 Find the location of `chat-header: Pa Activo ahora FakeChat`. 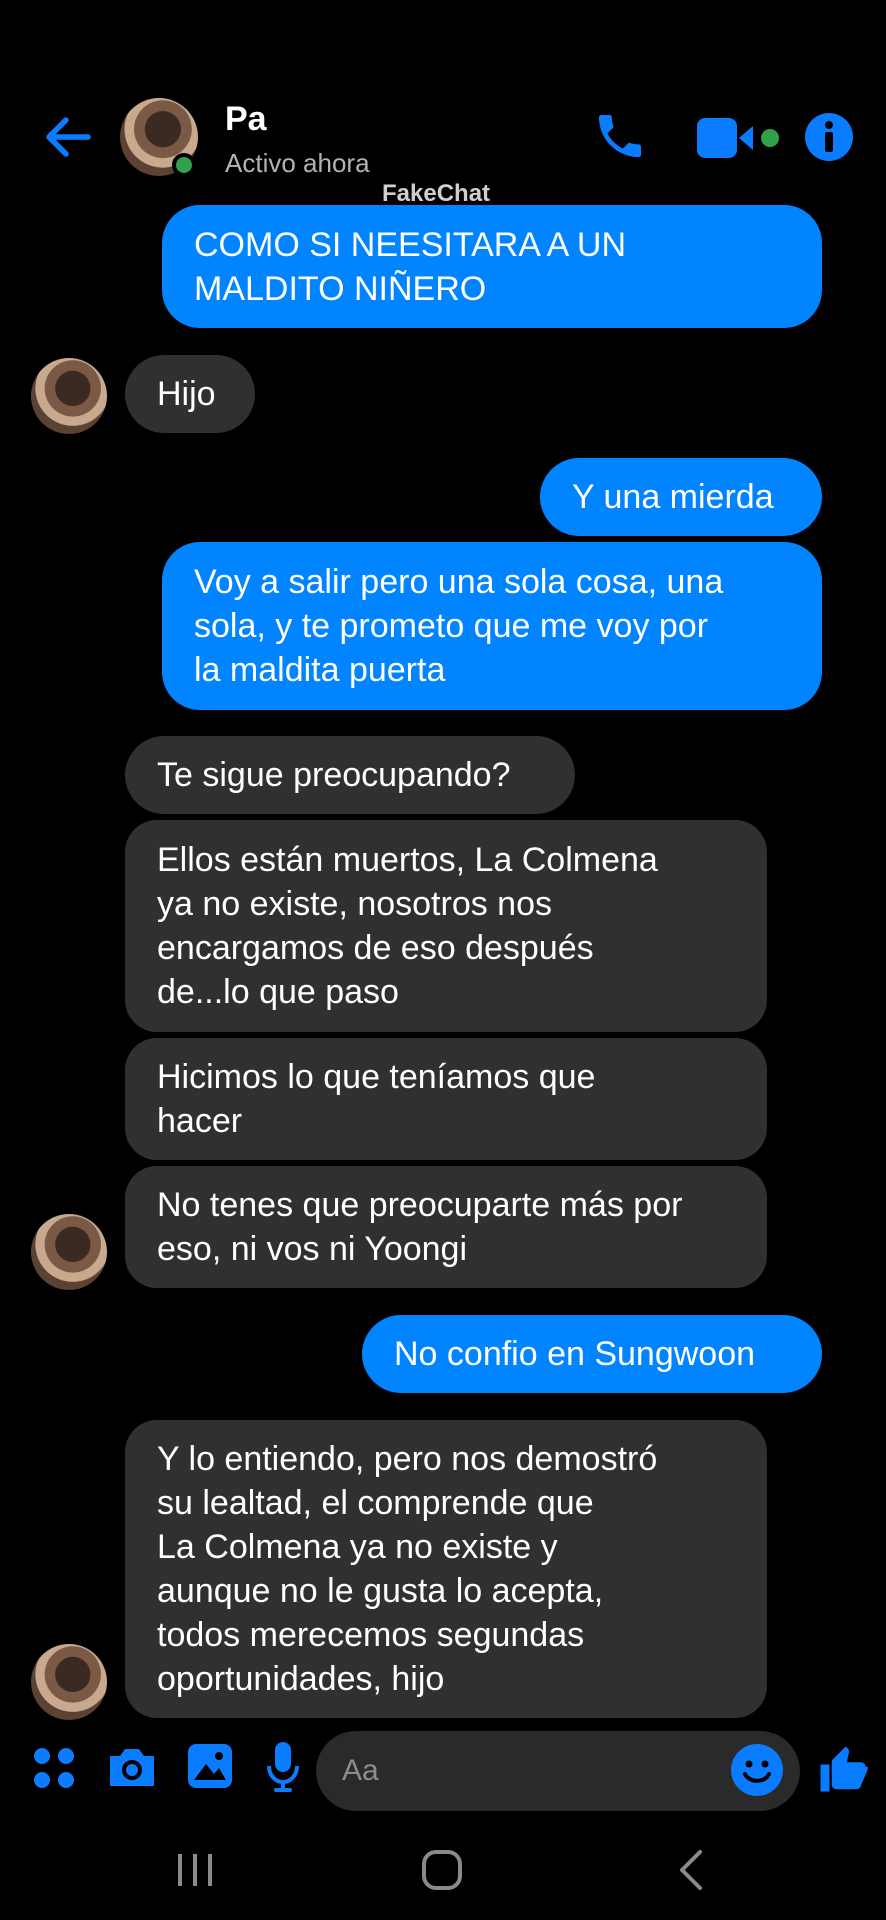

chat-header: Pa Activo ahora FakeChat is located at coordinates (443, 103).